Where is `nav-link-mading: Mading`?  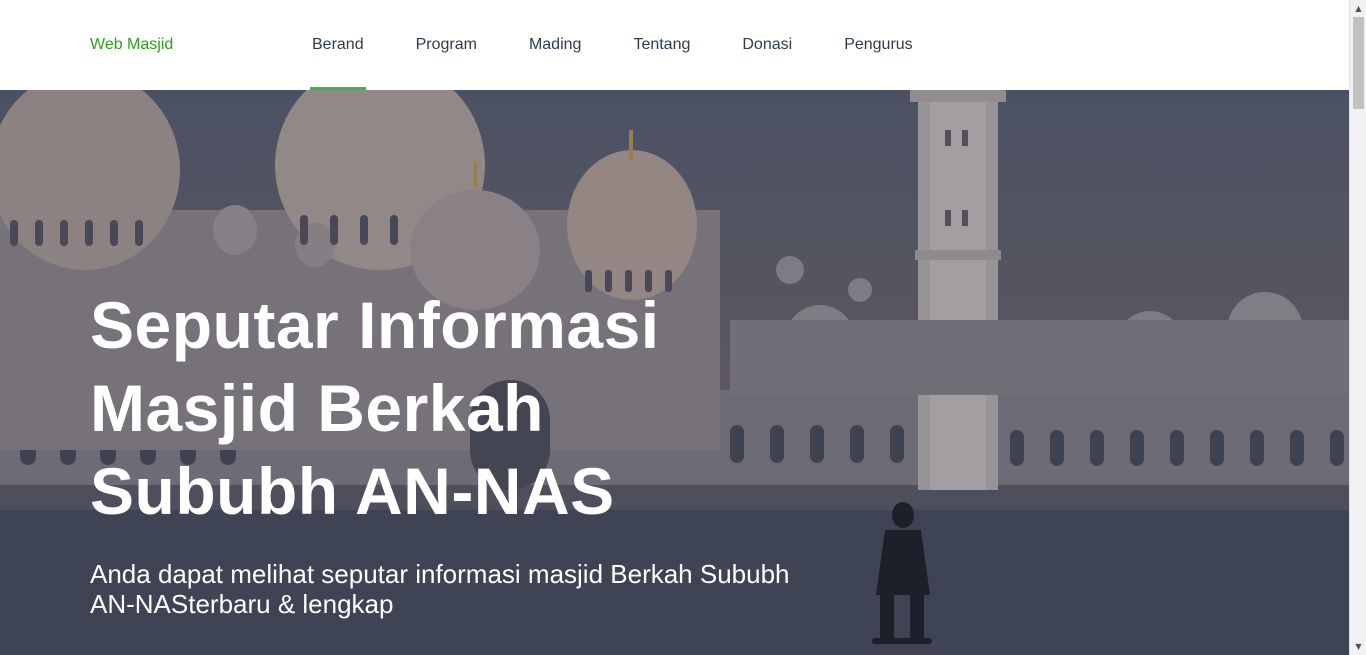 nav-link-mading: Mading is located at coordinates (555, 45).